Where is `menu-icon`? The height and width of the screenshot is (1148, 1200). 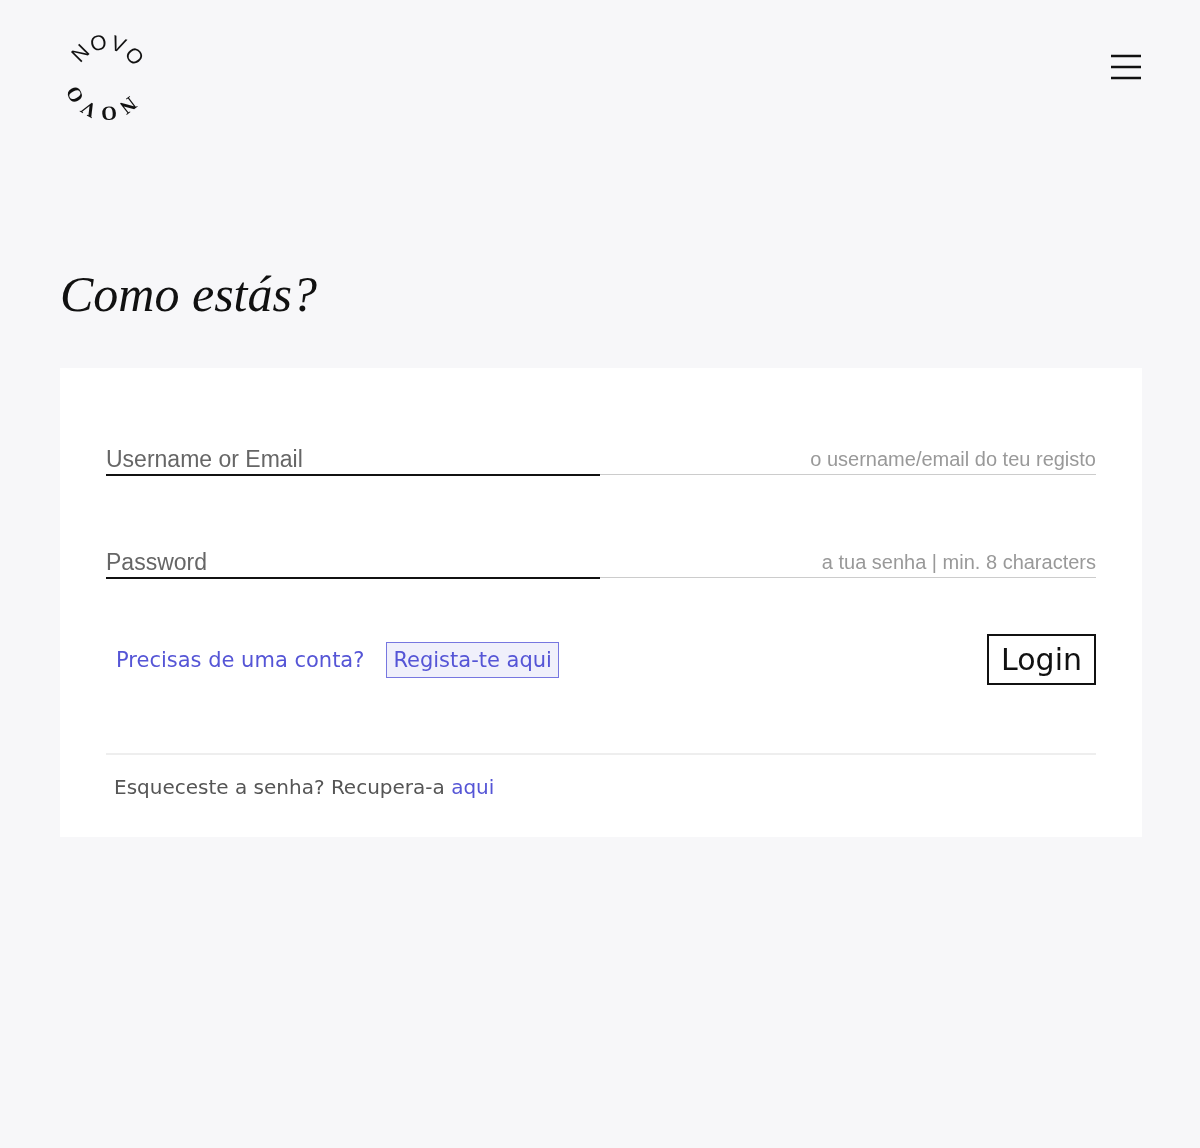 menu-icon is located at coordinates (1126, 67).